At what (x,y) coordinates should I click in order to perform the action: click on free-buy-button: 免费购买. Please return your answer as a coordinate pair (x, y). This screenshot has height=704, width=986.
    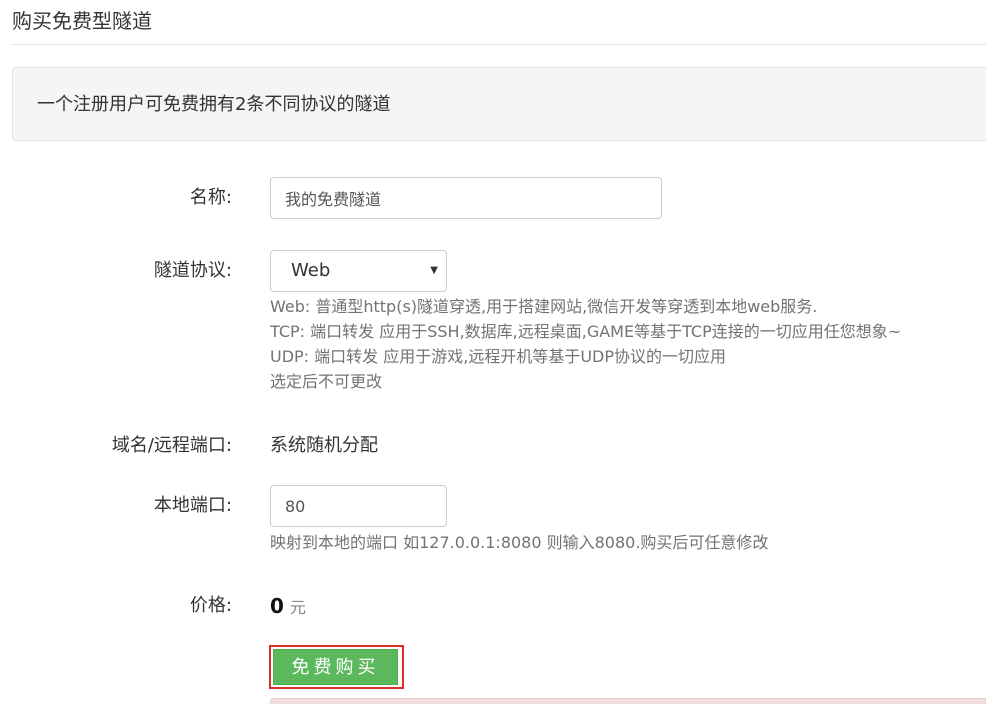
    Looking at the image, I should click on (335, 667).